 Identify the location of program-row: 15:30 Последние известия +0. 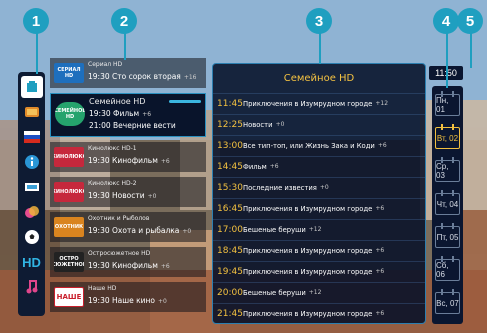
(319, 187).